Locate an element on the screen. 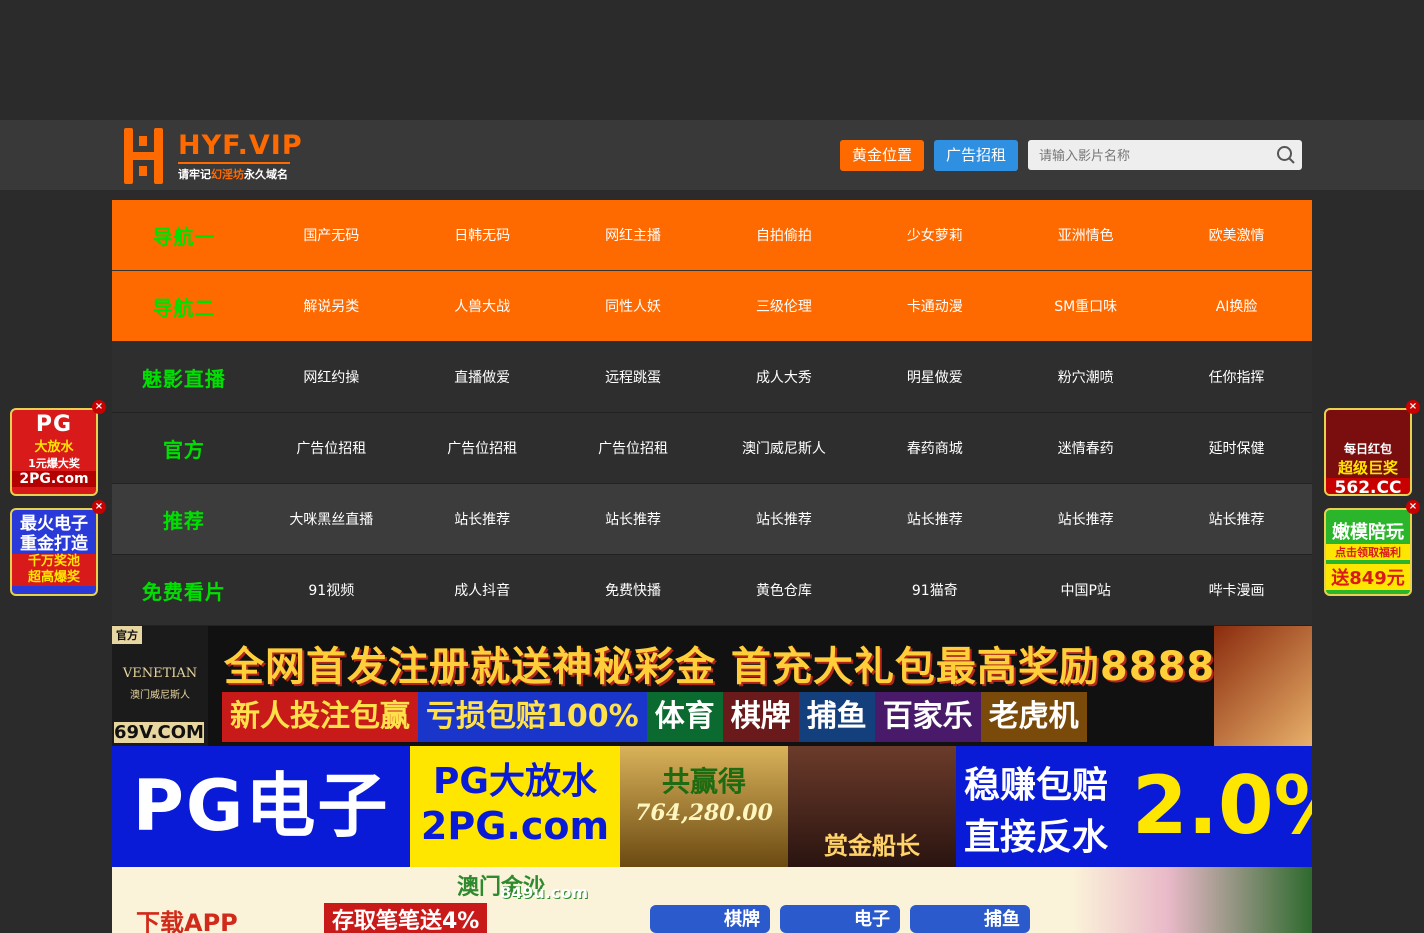 This screenshot has height=933, width=1424. rebate-line1: 稳赚包赔 is located at coordinates (1036, 785).